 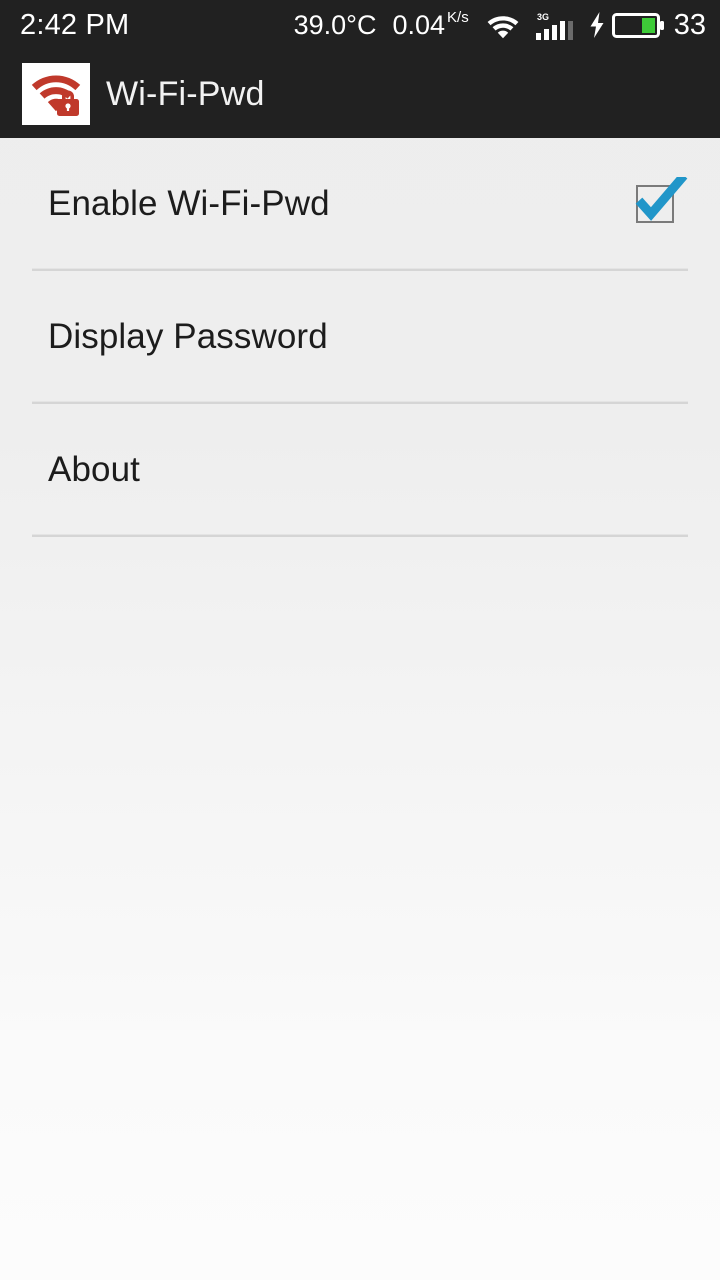 What do you see at coordinates (360, 469) in the screenshot?
I see `preference-row-about: About` at bounding box center [360, 469].